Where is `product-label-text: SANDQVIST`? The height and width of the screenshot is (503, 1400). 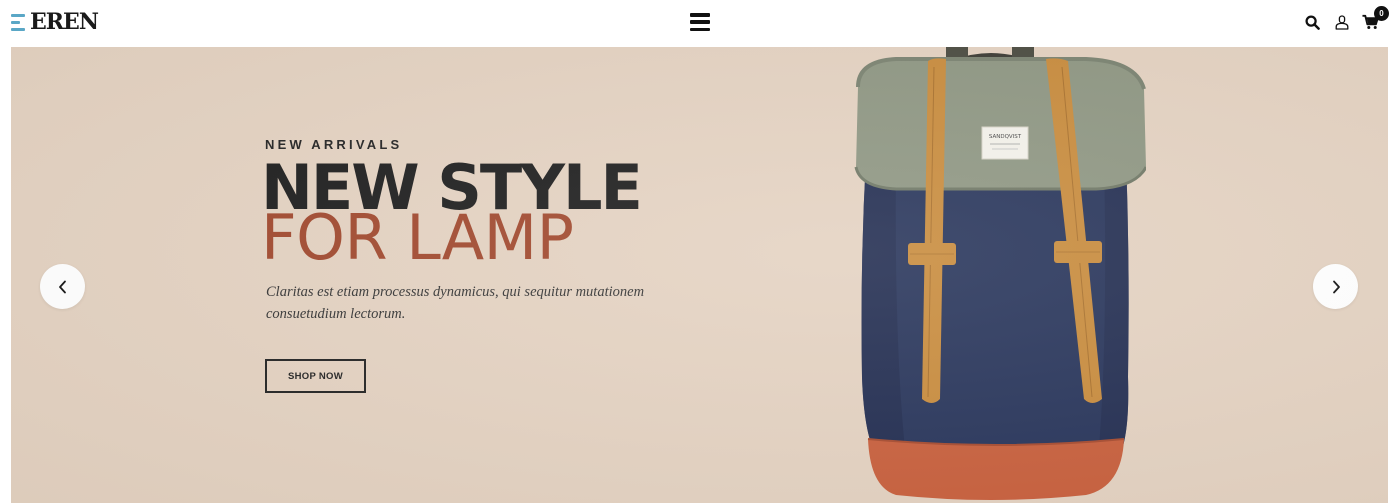
product-label-text: SANDQVIST is located at coordinates (1005, 137).